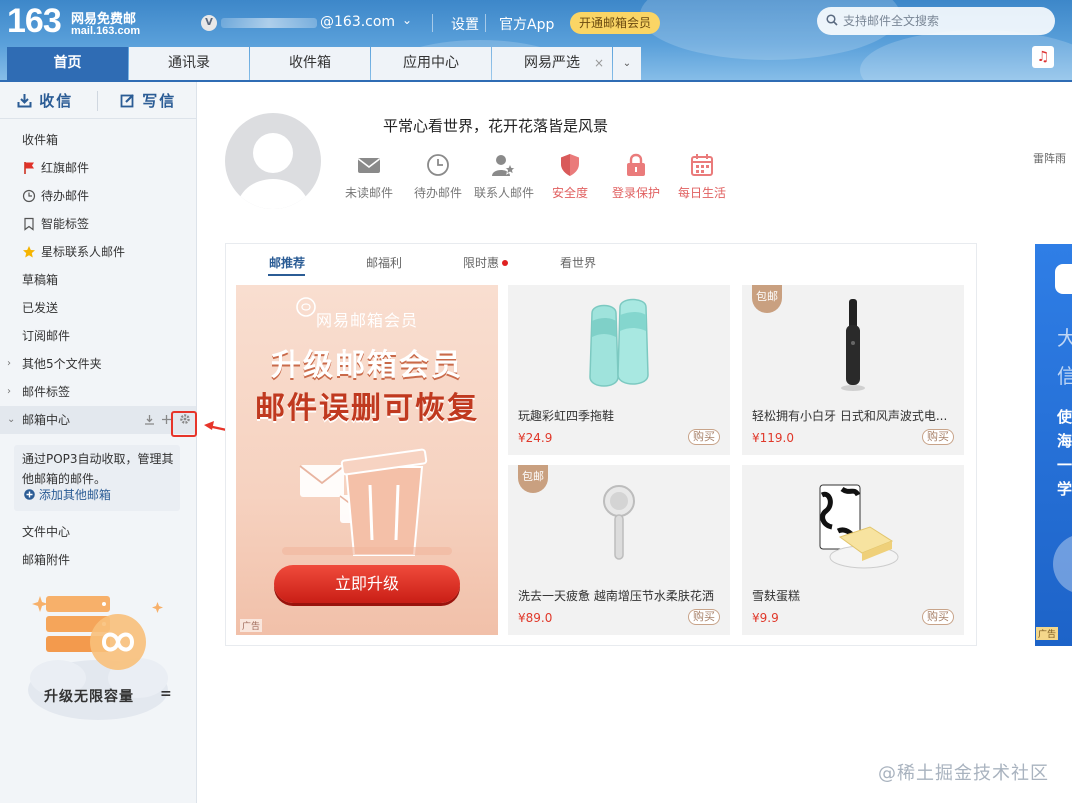  What do you see at coordinates (98, 252) in the screenshot?
I see `sidebar-item-starred-contacts: 星标联系人邮件` at bounding box center [98, 252].